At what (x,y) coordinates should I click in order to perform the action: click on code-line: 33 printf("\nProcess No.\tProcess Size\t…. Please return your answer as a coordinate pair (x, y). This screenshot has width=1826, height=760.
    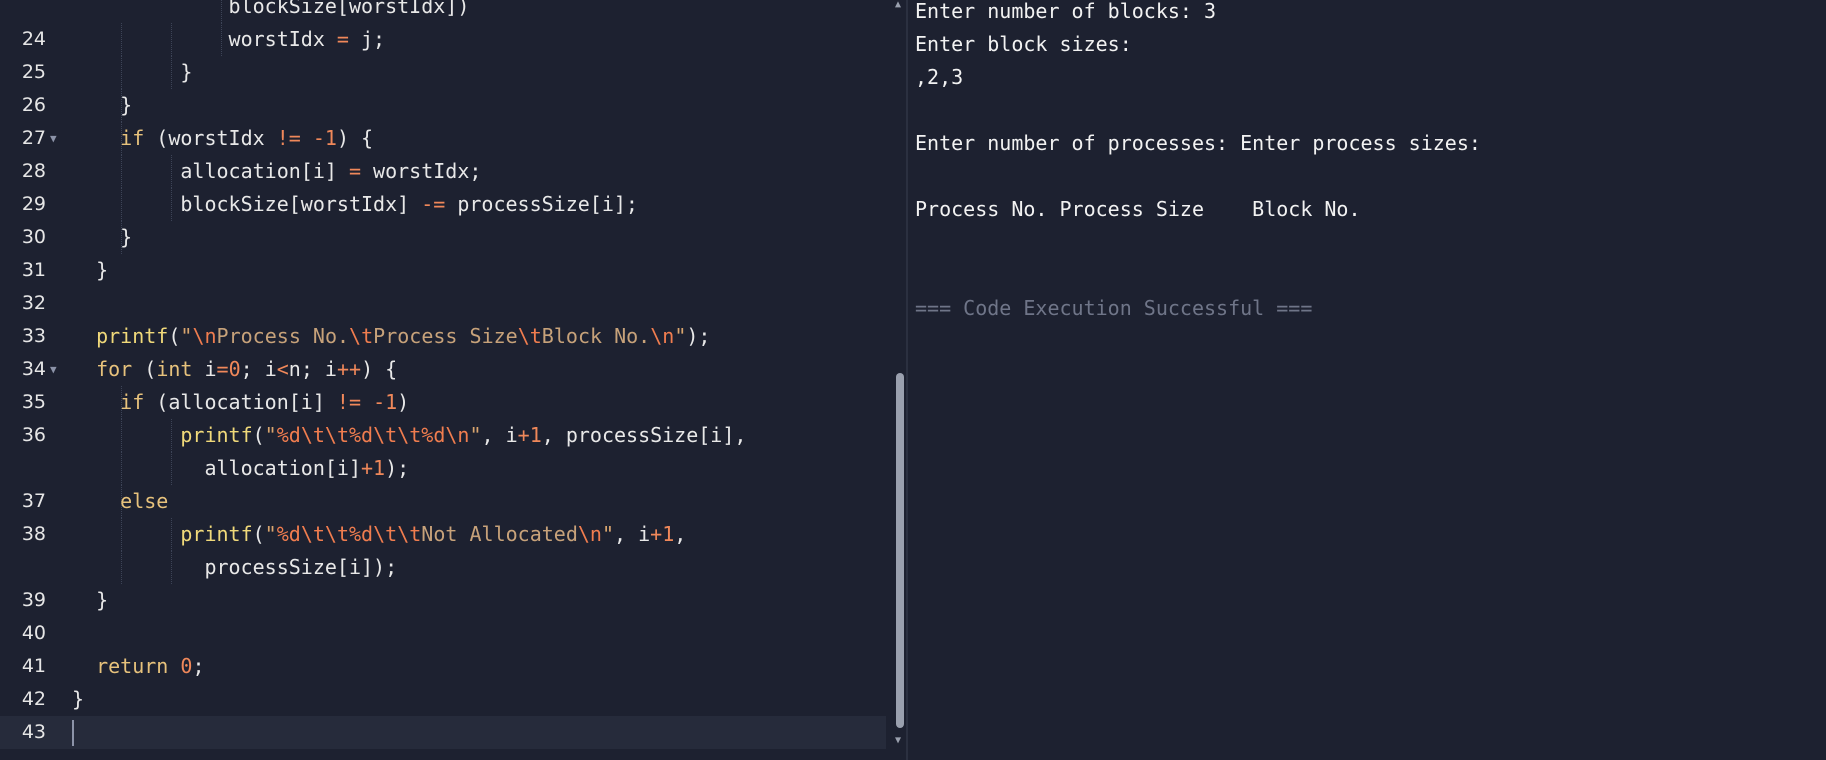
    Looking at the image, I should click on (443, 336).